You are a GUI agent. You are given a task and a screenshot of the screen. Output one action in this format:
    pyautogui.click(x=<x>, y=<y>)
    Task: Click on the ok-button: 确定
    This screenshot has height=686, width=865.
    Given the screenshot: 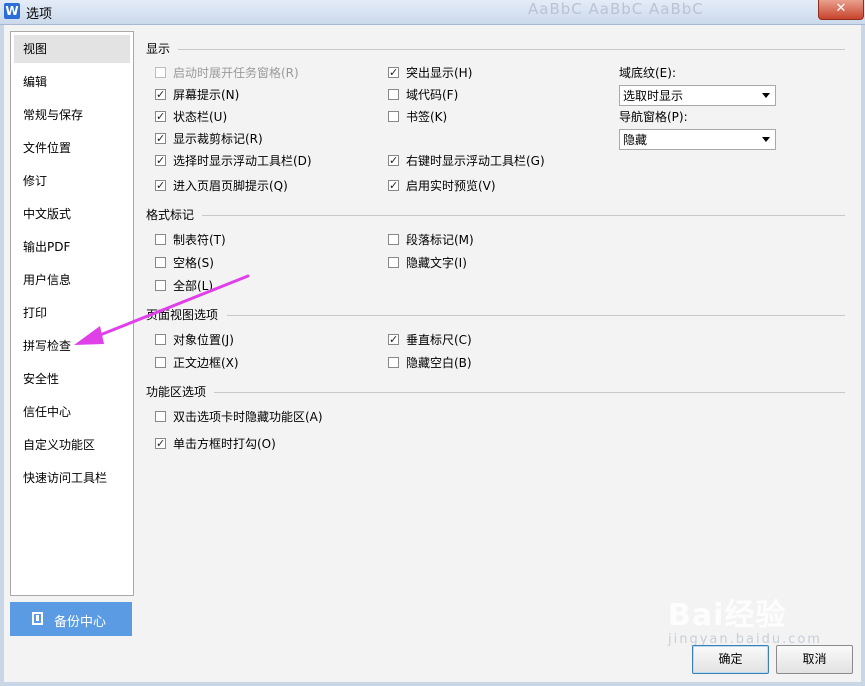 What is the action you would take?
    pyautogui.click(x=730, y=659)
    